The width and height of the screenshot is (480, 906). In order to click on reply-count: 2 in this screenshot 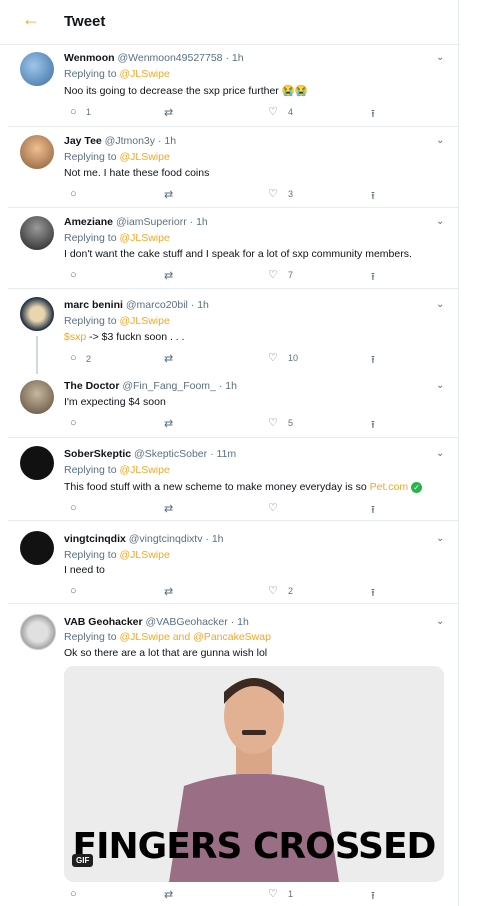, I will do `click(89, 359)`.